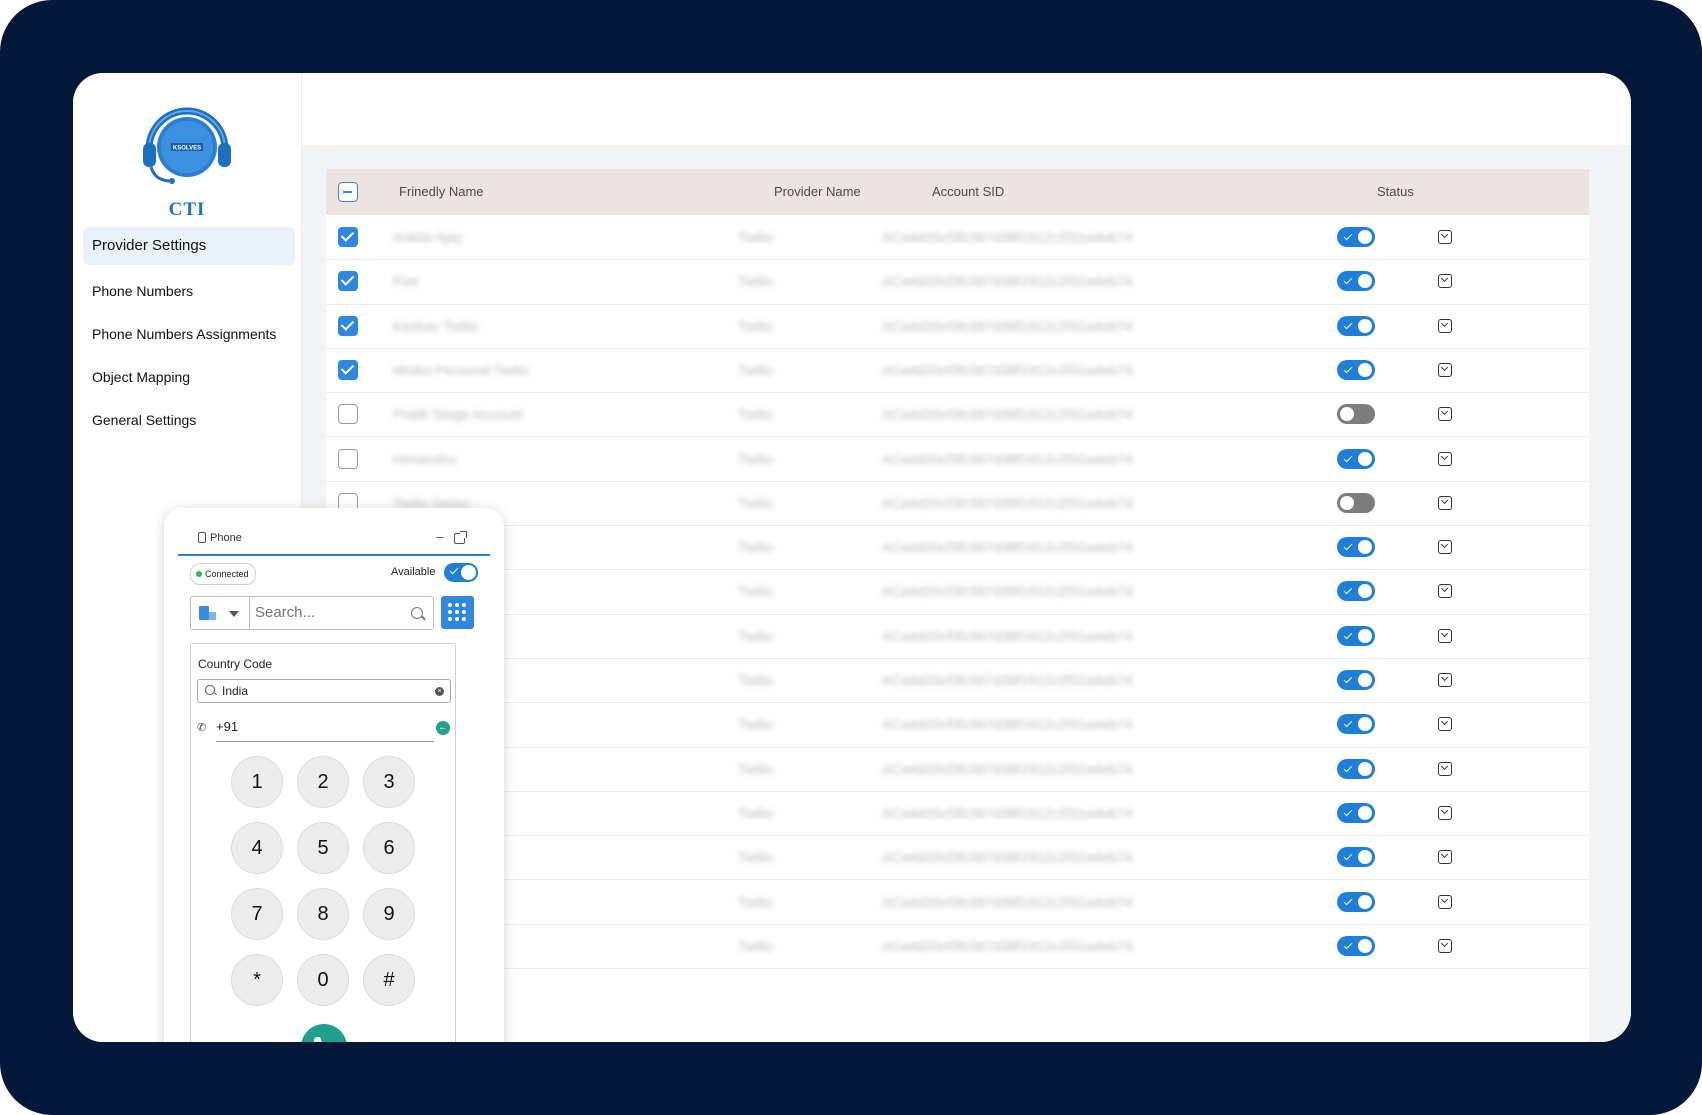 The image size is (1702, 1115). What do you see at coordinates (189, 420) in the screenshot?
I see `sidebar-item-general-settings: General Settings` at bounding box center [189, 420].